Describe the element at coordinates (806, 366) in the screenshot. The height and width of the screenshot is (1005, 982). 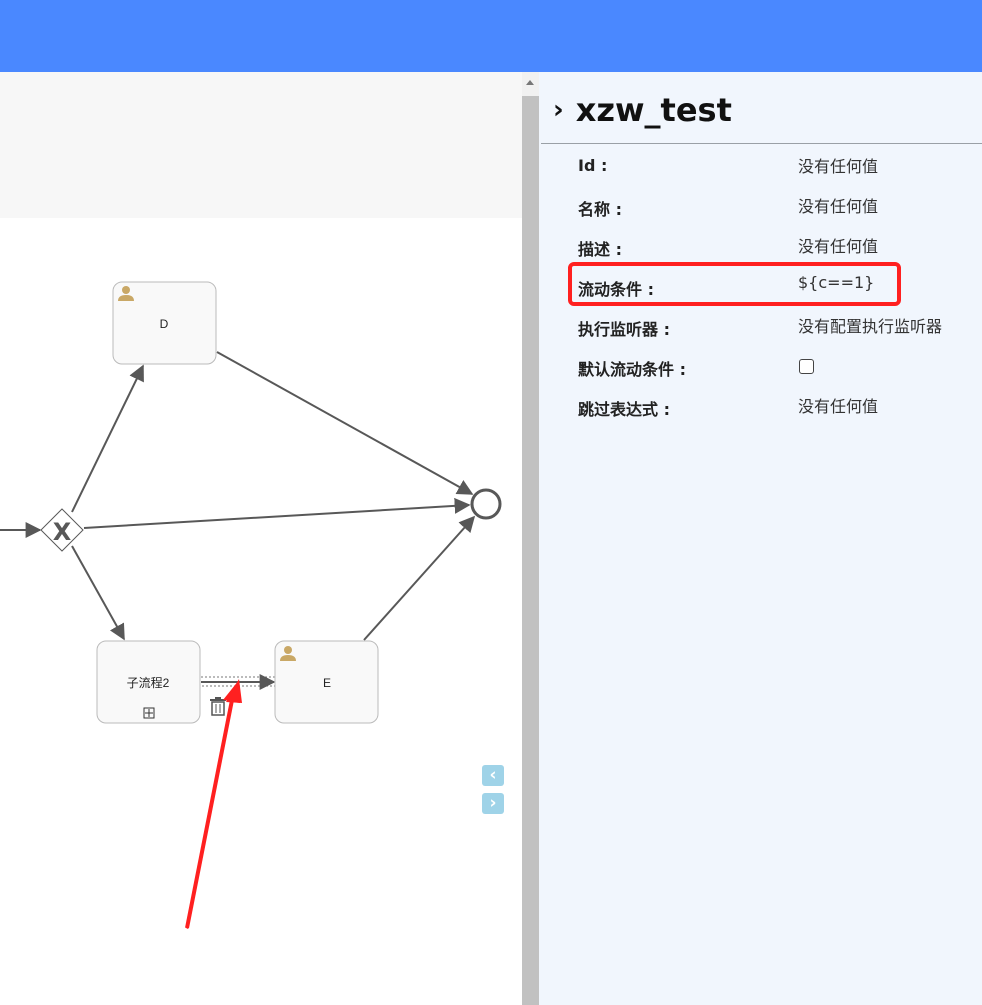
I see `default-flow-checkbox` at that location.